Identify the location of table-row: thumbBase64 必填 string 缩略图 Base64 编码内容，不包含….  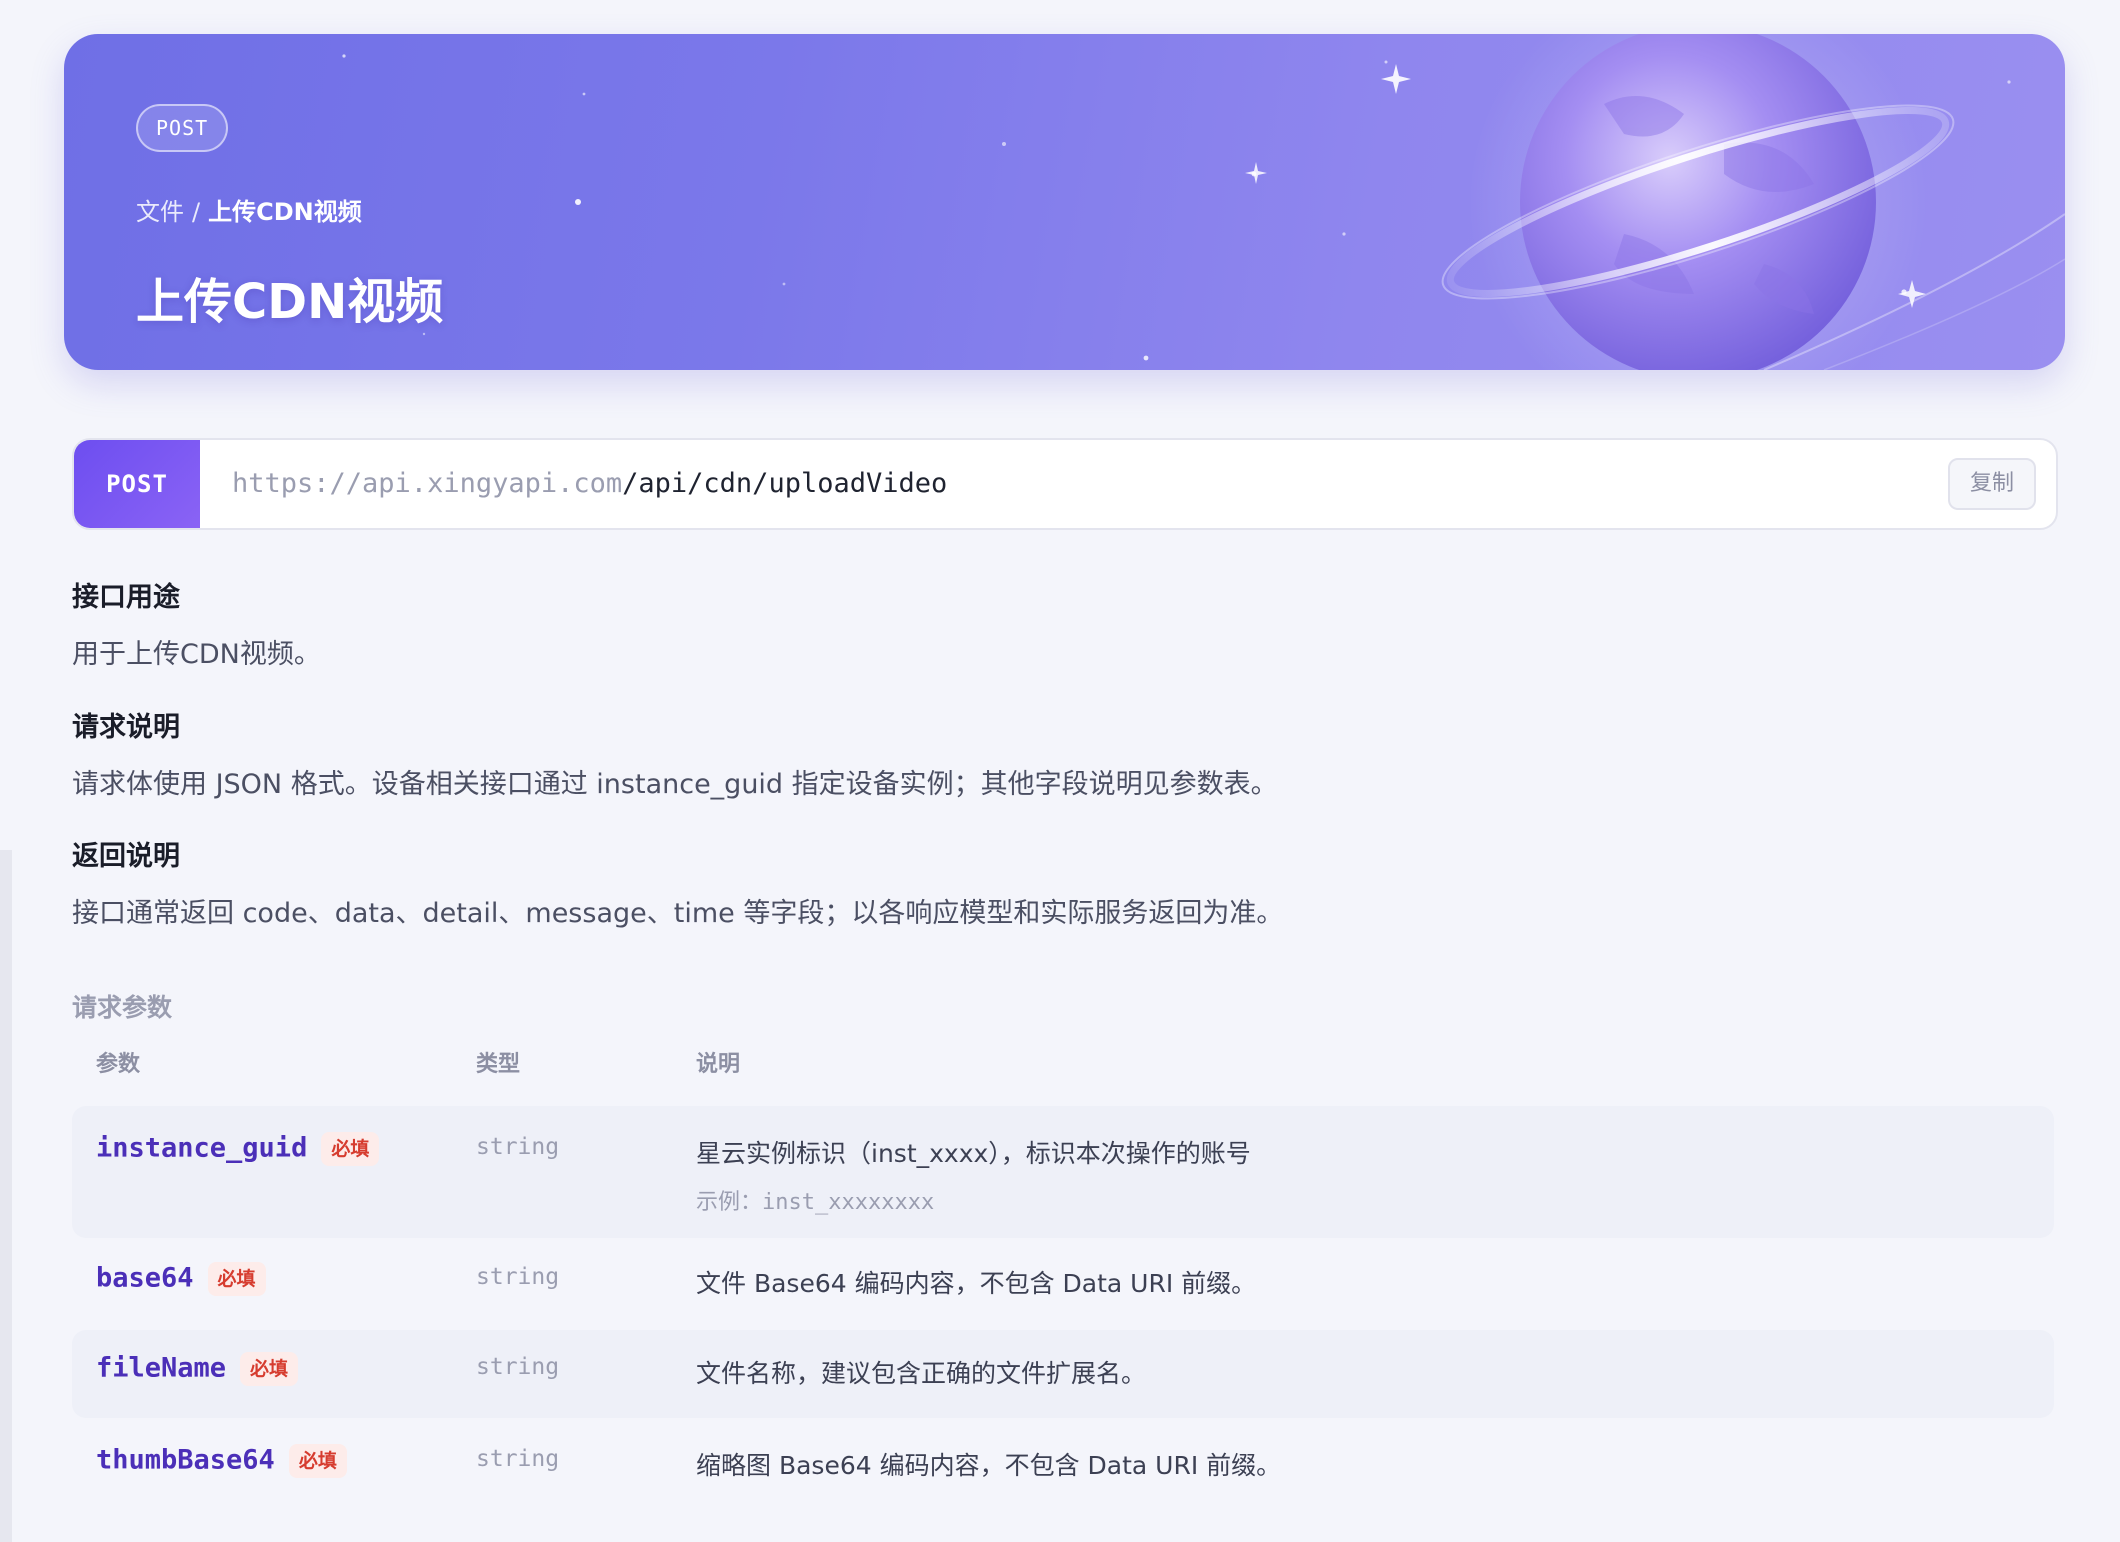
(1063, 1465).